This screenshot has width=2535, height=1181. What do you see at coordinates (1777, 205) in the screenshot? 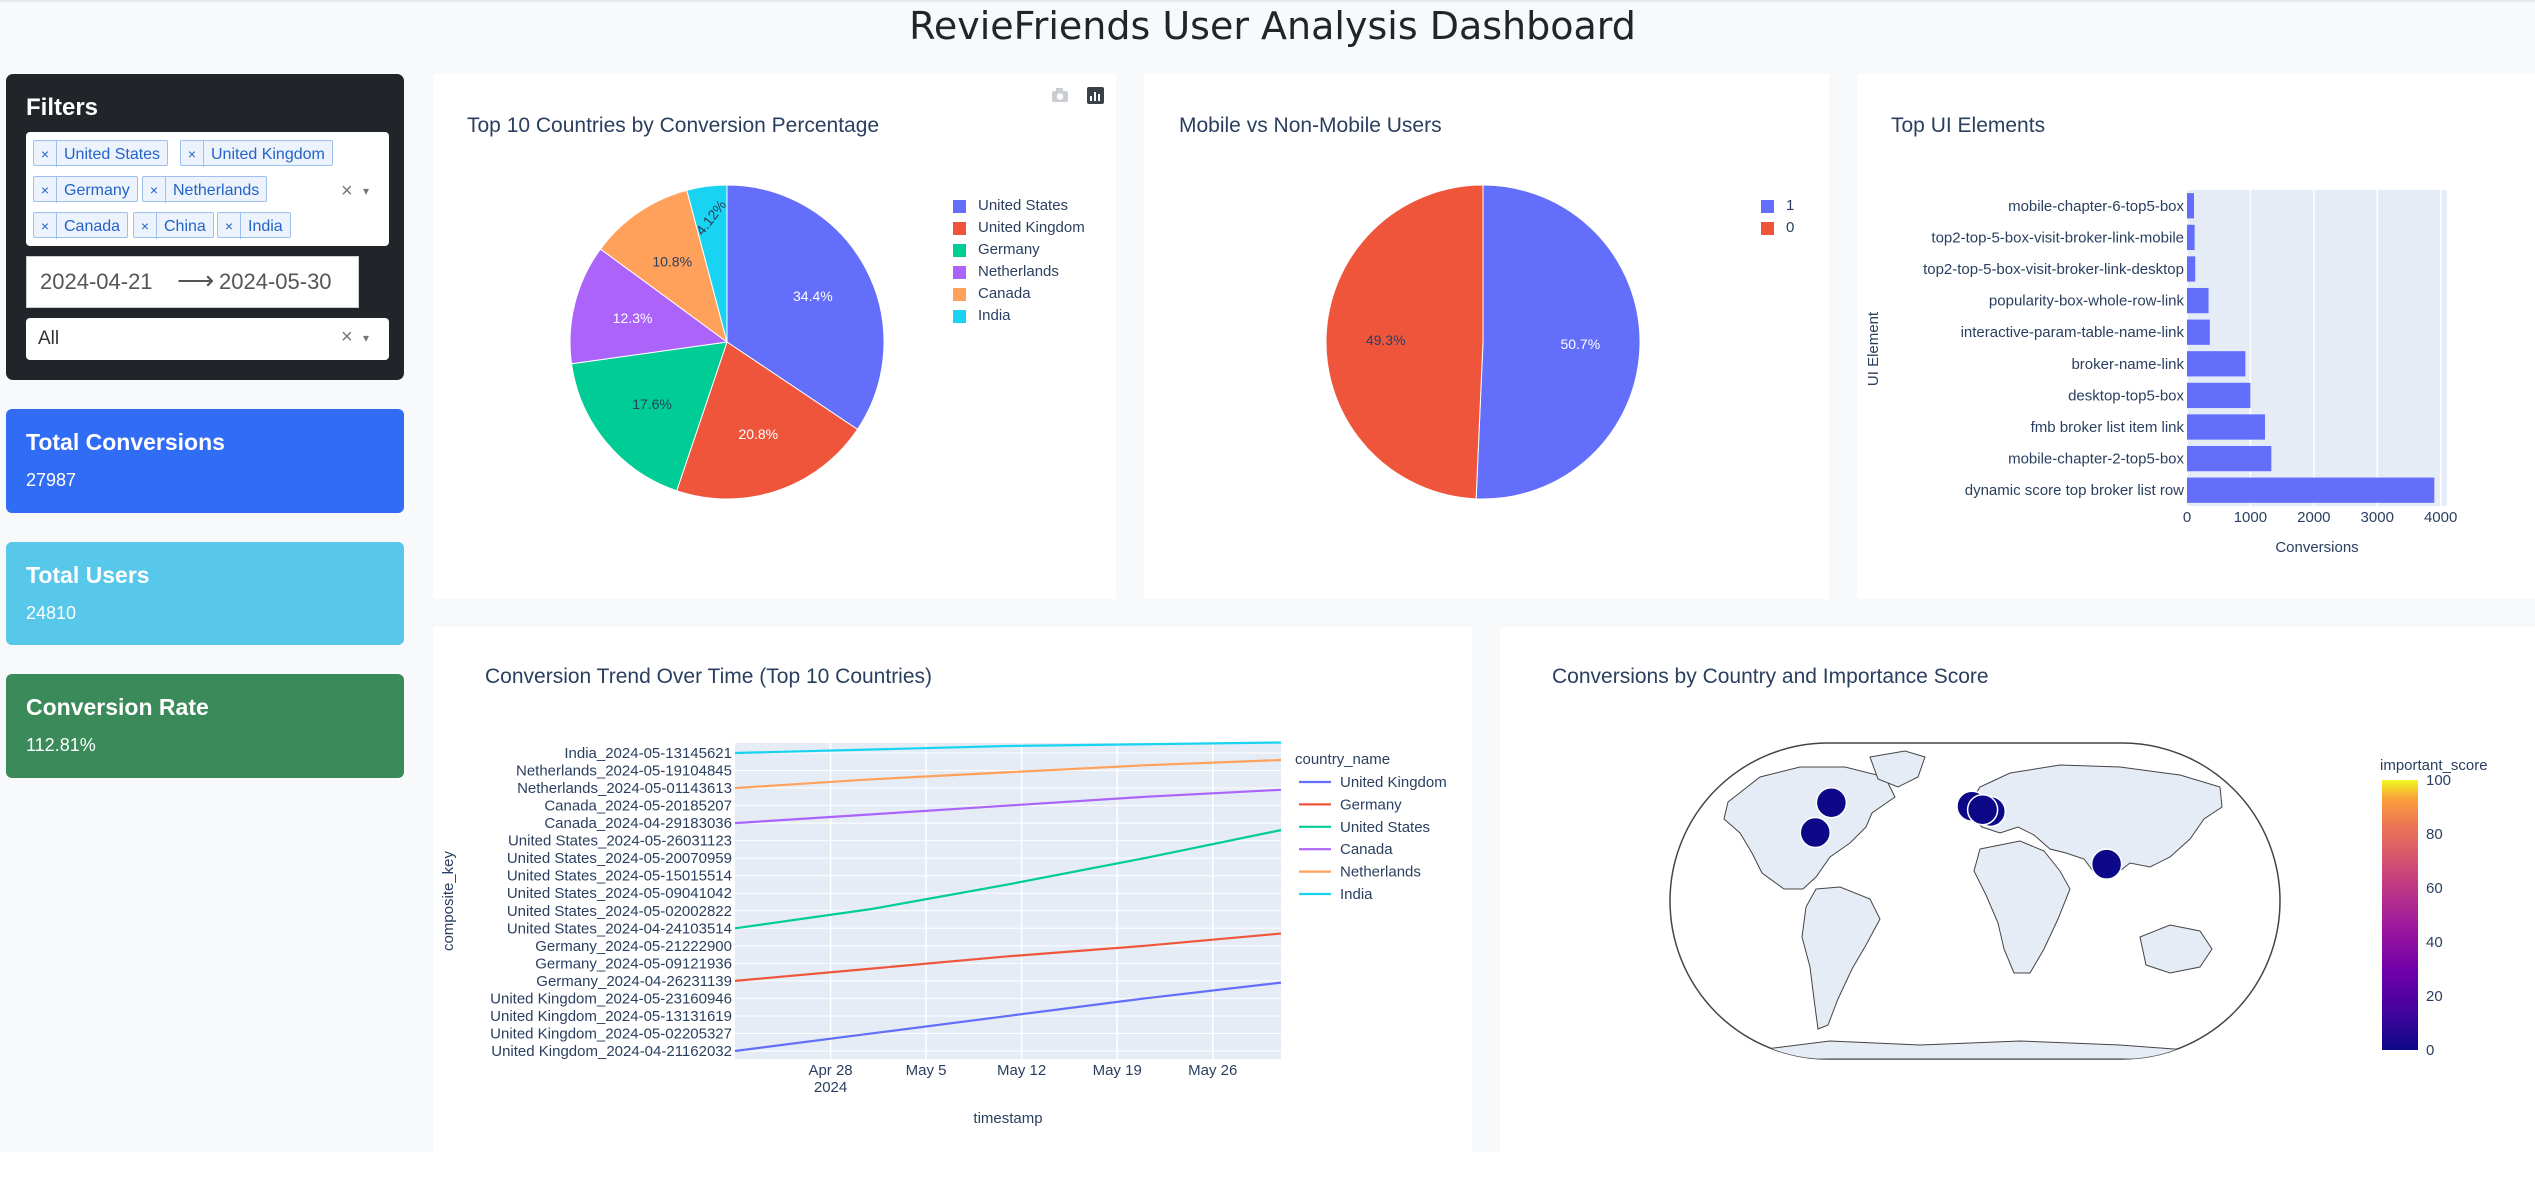
I see `legend-item: 1` at bounding box center [1777, 205].